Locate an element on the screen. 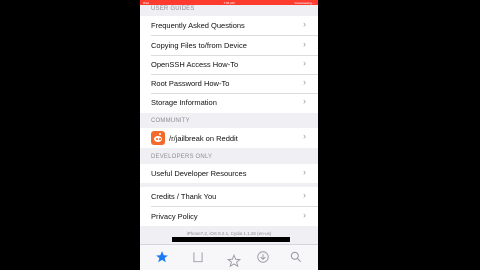 The width and height of the screenshot is (480, 270). row-openssh: OpenSSH Access How-To › is located at coordinates (229, 64).